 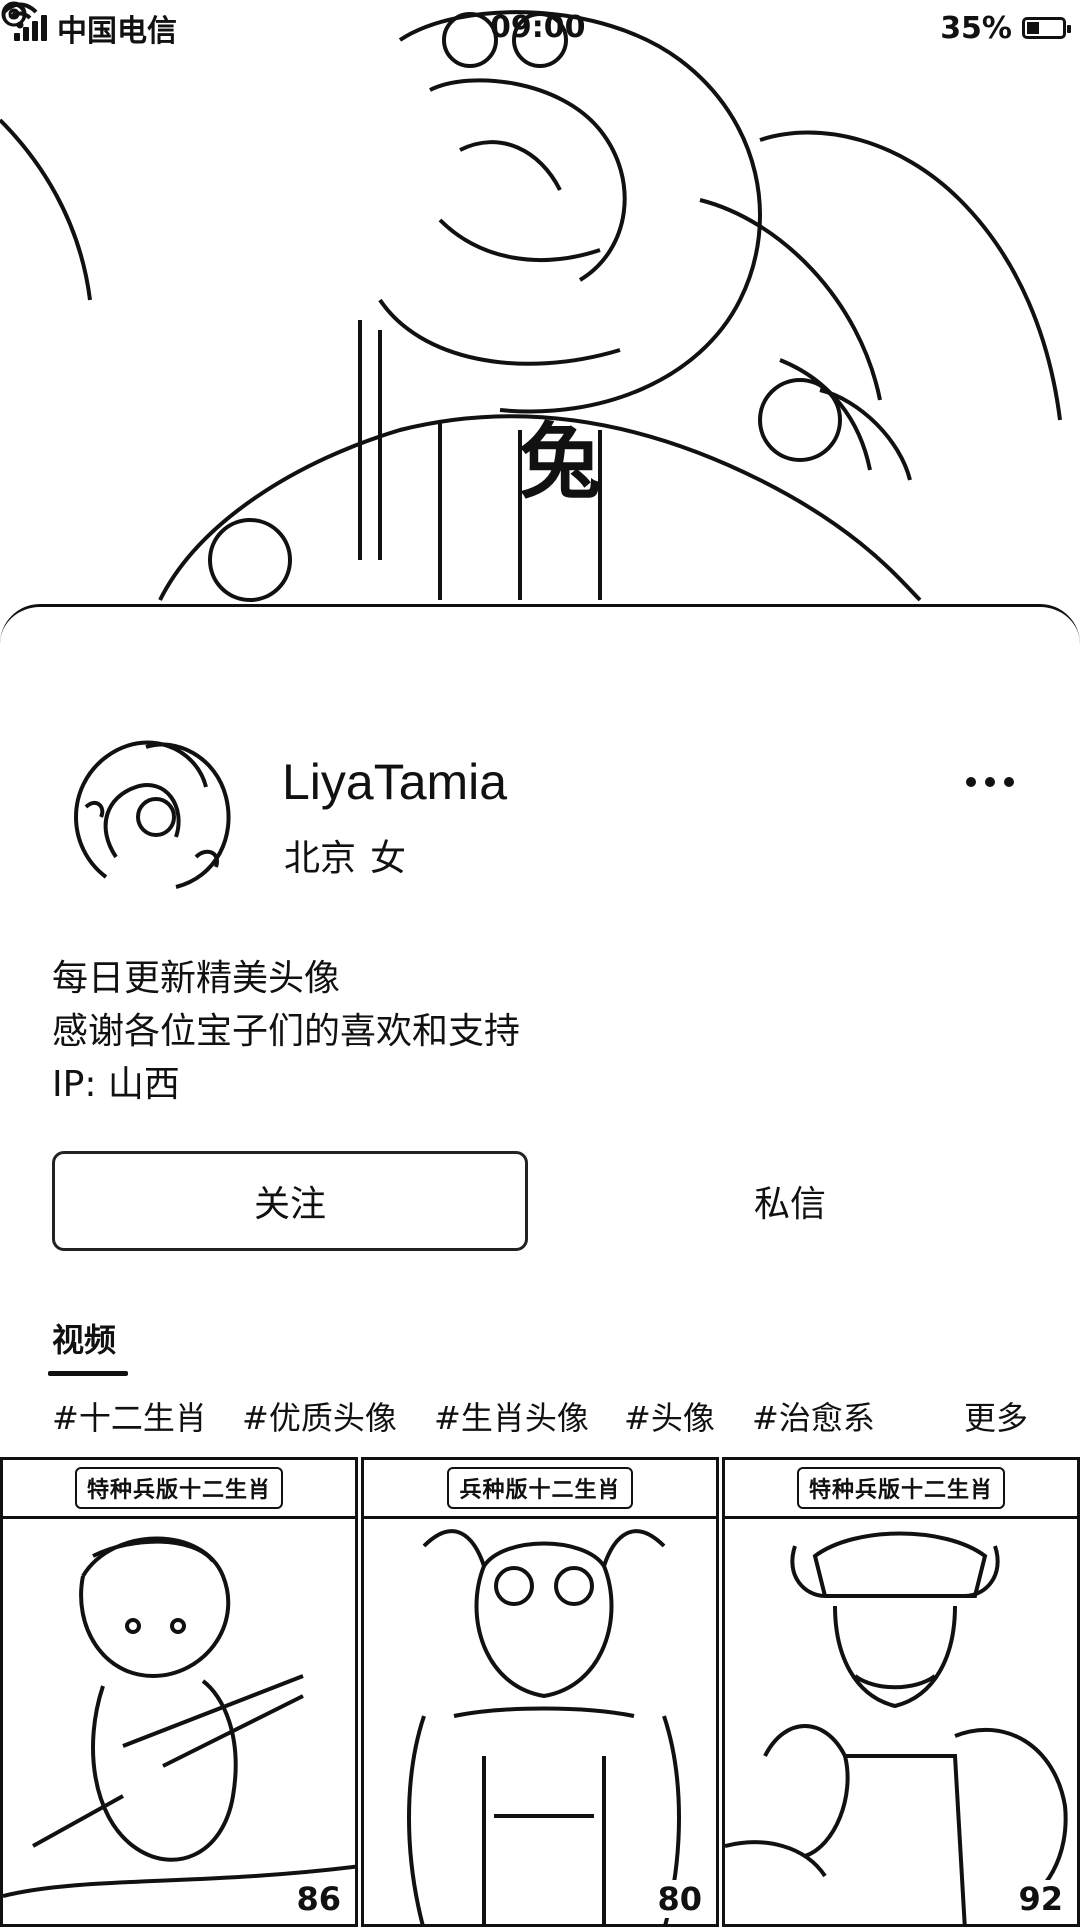 I want to click on city-label: 北京, so click(x=320, y=858).